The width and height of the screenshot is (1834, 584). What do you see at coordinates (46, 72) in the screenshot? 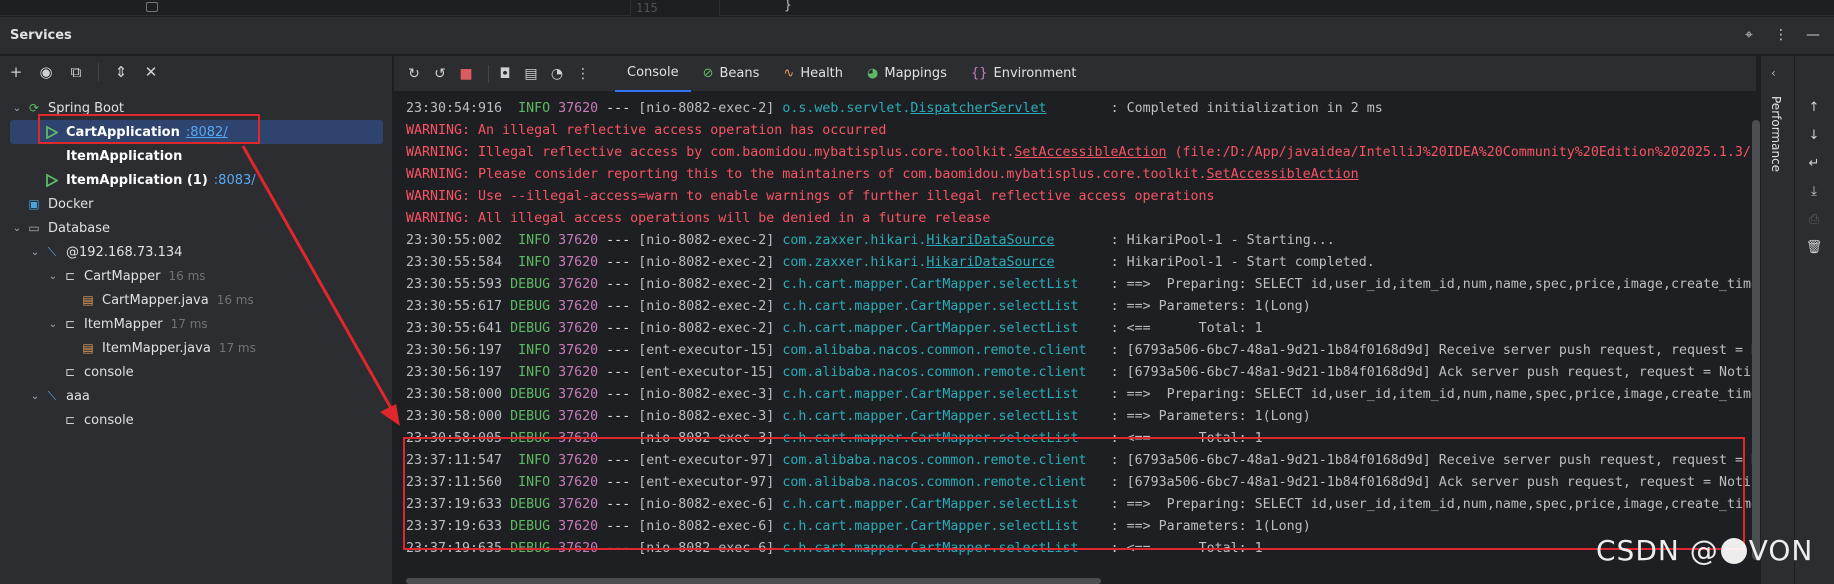
I see `eye-icon: ◉` at bounding box center [46, 72].